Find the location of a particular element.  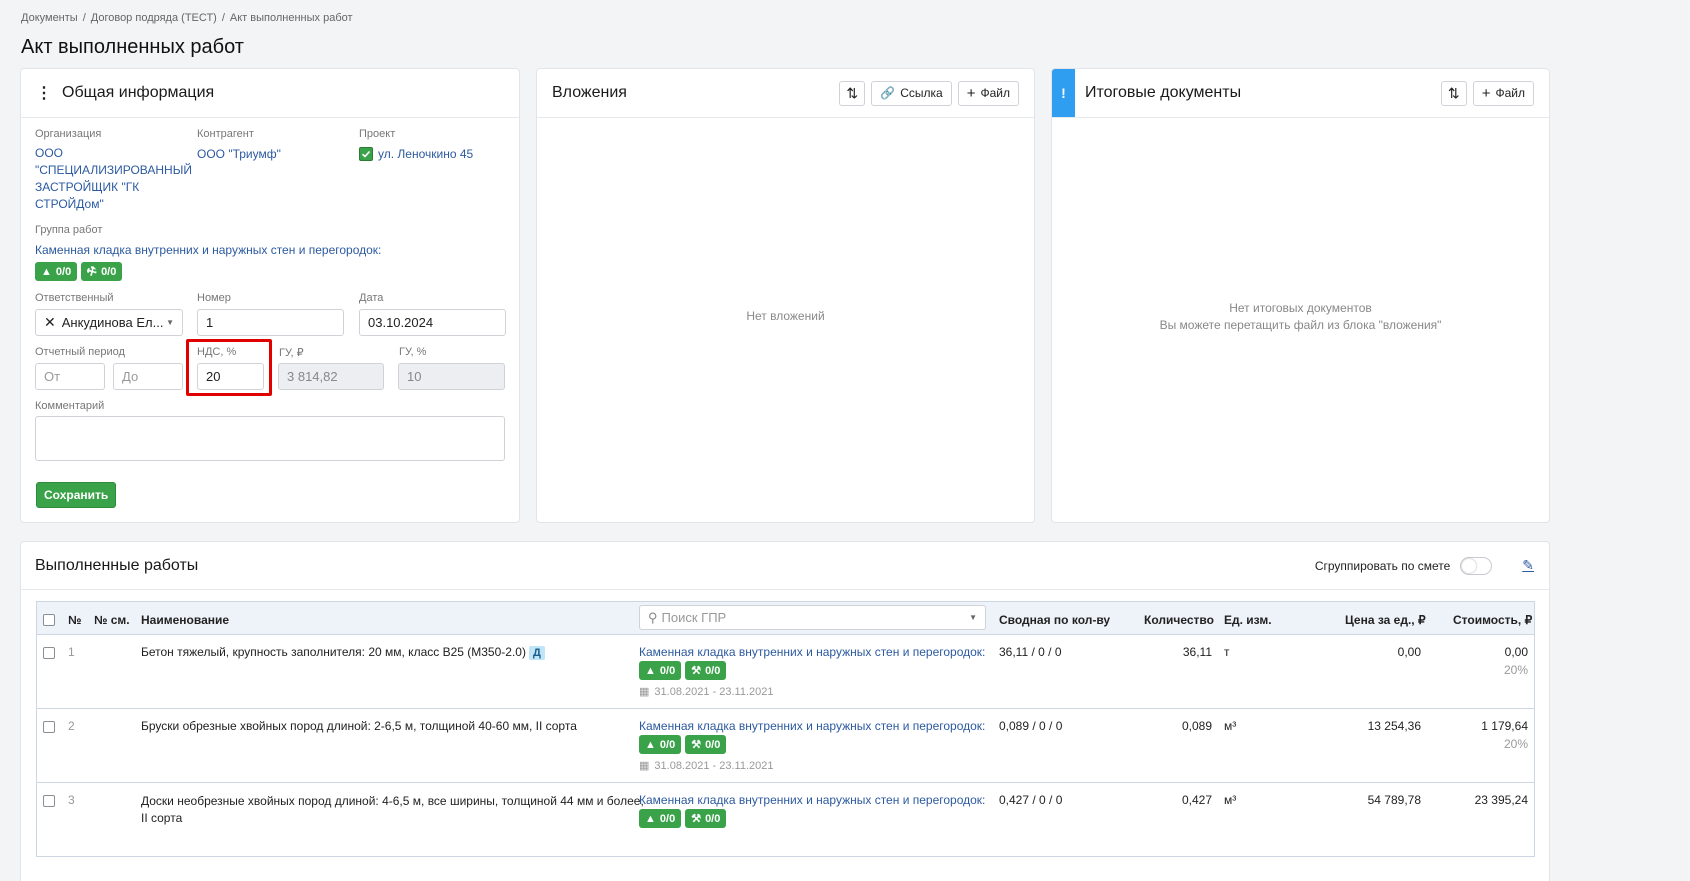

row-price: 0,00 is located at coordinates (1409, 652).